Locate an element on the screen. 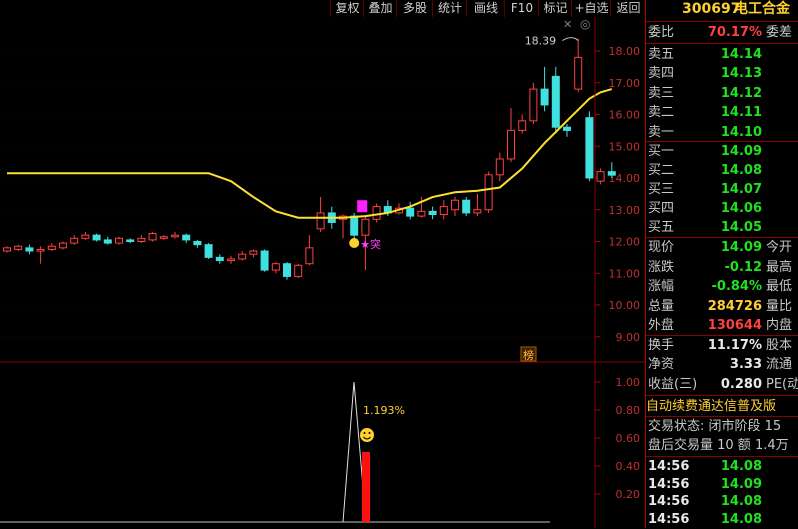  fund-row-tail: PE(动 is located at coordinates (782, 384).